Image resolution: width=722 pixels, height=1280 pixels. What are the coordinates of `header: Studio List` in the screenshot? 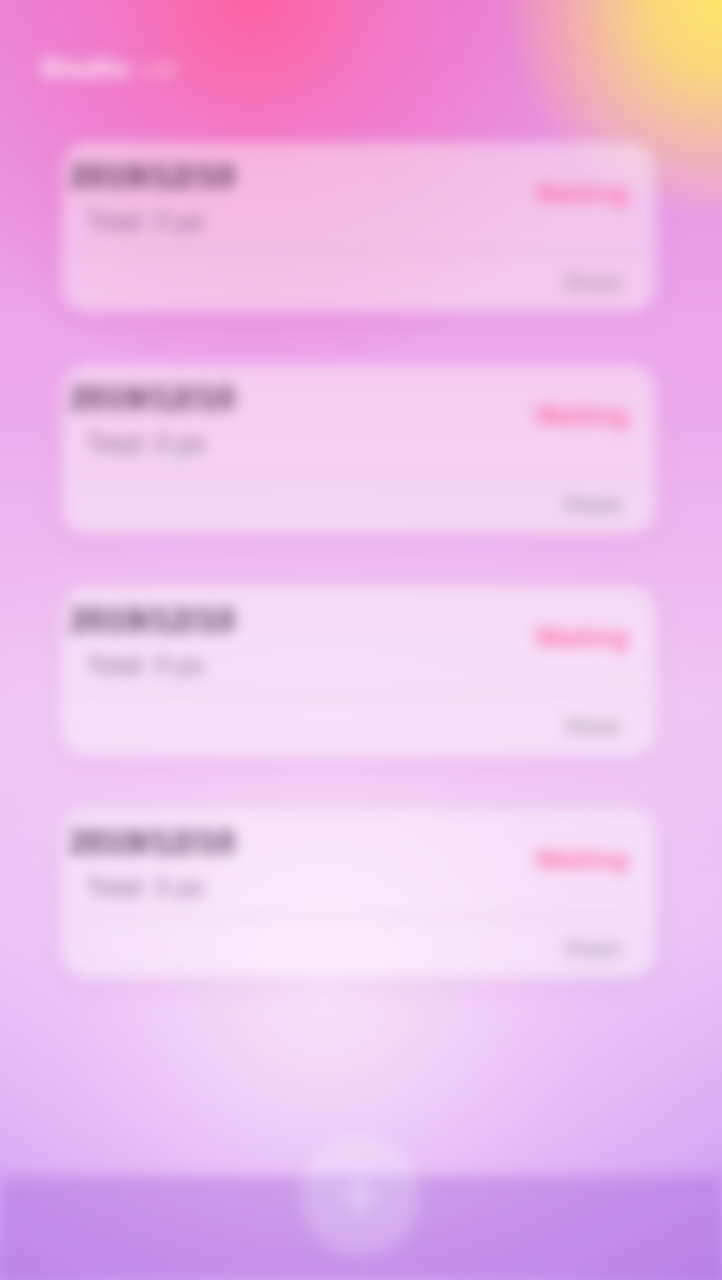 It's located at (108, 70).